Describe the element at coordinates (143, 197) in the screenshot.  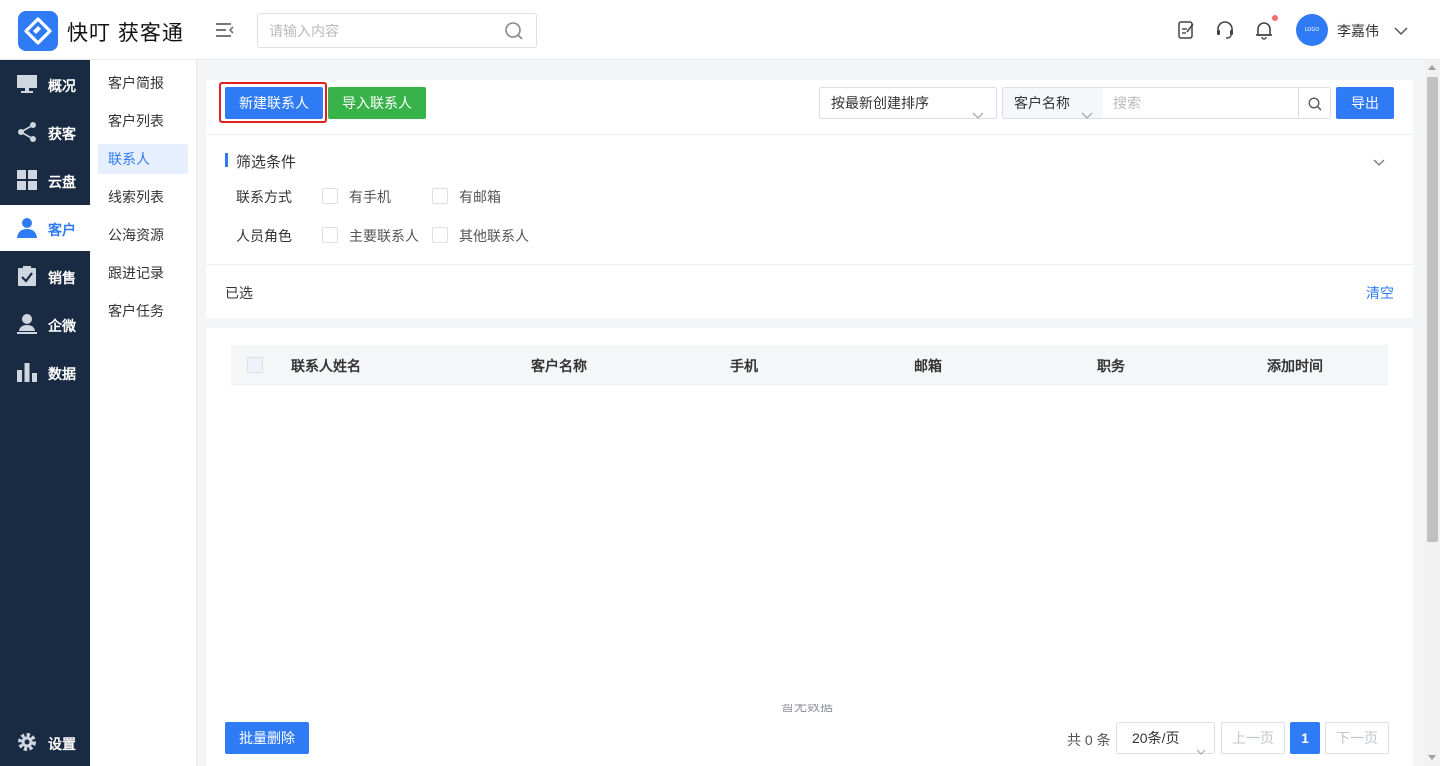
I see `submenu-item-leads: 线索列表` at that location.